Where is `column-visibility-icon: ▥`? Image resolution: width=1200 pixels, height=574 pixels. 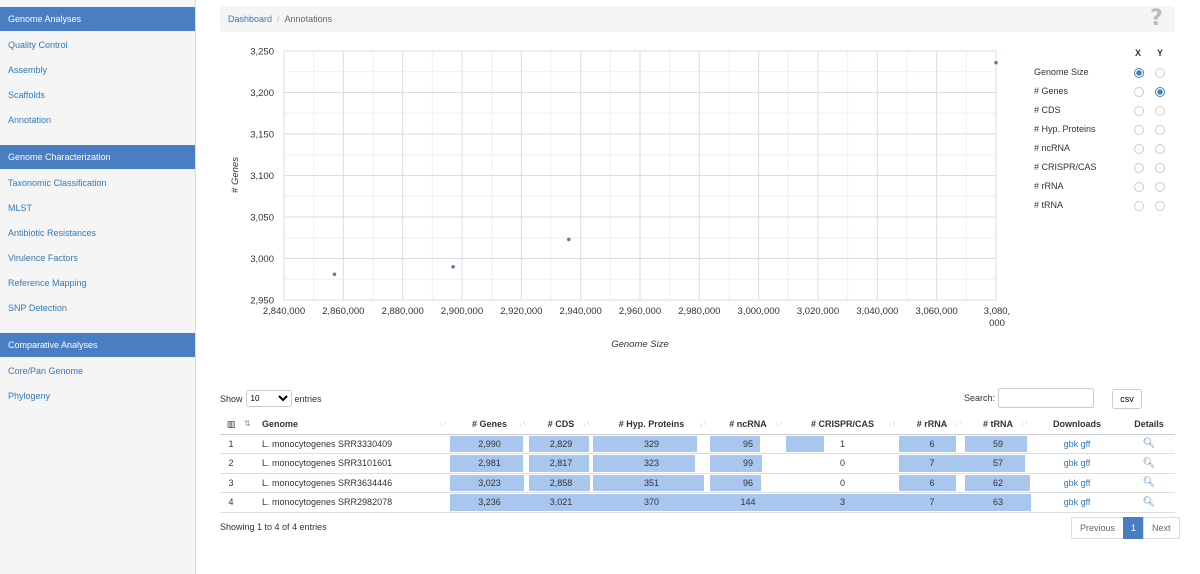
column-visibility-icon: ▥ is located at coordinates (231, 425).